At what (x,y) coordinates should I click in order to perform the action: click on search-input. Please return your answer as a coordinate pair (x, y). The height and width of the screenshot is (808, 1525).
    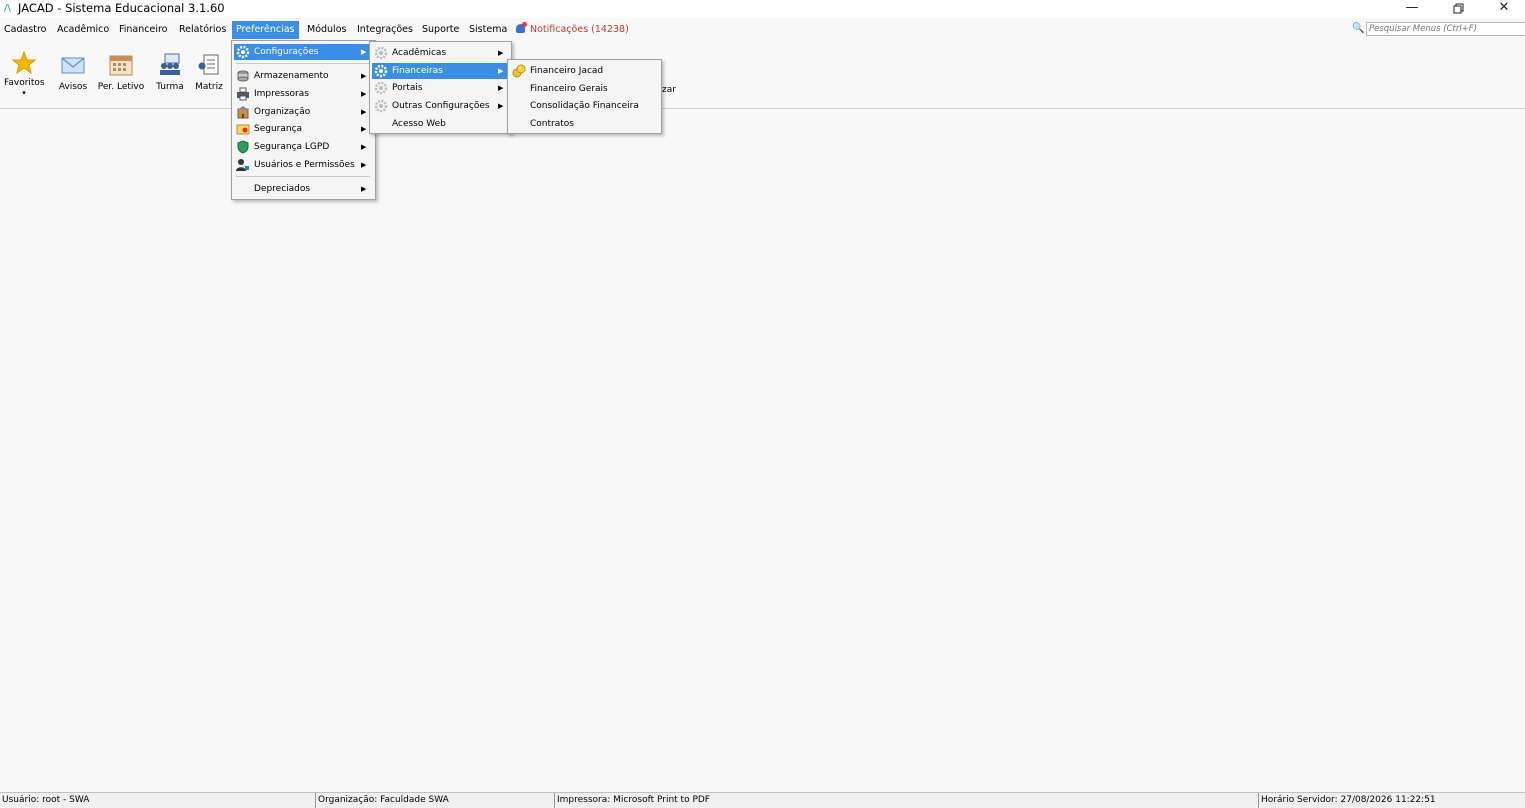
    Looking at the image, I should click on (1445, 29).